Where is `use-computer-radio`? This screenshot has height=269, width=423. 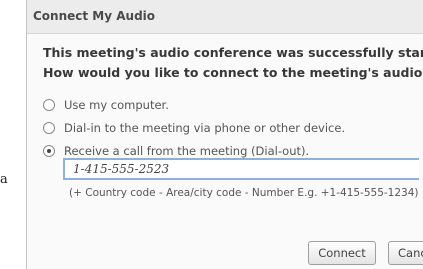 use-computer-radio is located at coordinates (49, 105).